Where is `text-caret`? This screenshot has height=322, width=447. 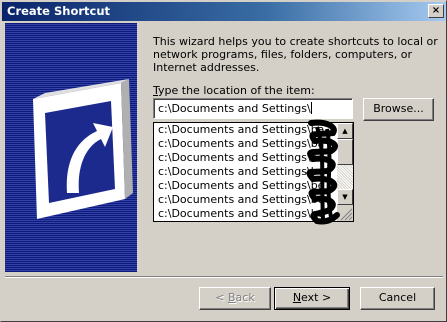
text-caret is located at coordinates (311, 108).